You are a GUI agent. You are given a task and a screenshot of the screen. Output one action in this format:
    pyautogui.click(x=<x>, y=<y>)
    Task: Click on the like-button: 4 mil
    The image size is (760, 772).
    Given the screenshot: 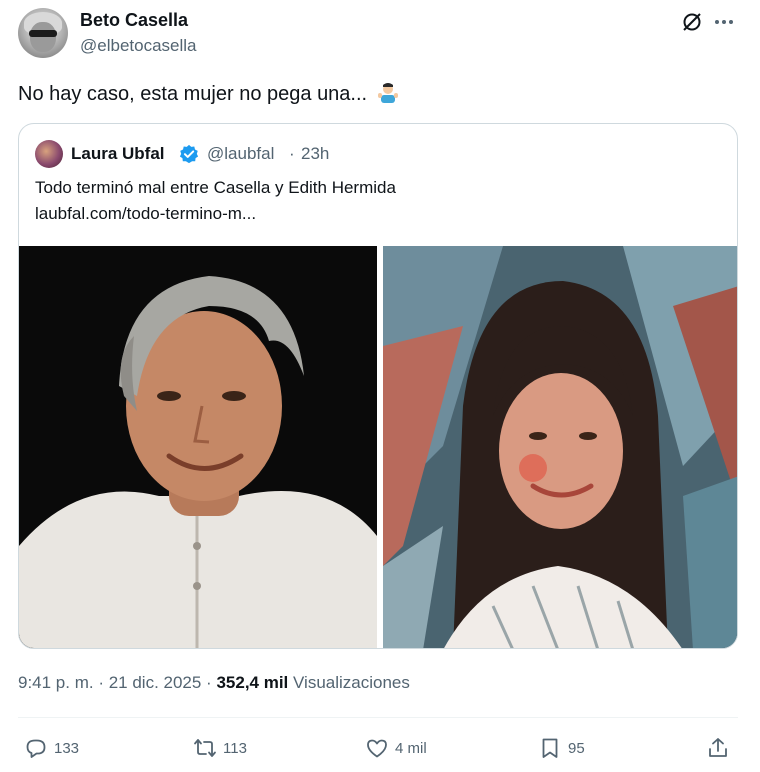 What is the action you would take?
    pyautogui.click(x=396, y=748)
    